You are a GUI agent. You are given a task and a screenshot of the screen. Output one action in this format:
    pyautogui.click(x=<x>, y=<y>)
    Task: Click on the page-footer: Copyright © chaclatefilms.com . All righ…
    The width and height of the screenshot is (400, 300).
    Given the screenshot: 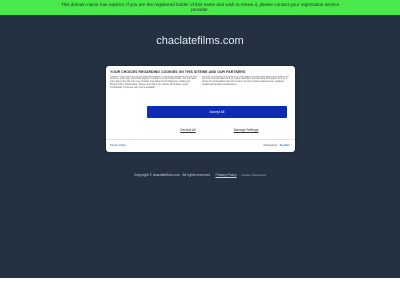 What is the action you would take?
    pyautogui.click(x=200, y=175)
    